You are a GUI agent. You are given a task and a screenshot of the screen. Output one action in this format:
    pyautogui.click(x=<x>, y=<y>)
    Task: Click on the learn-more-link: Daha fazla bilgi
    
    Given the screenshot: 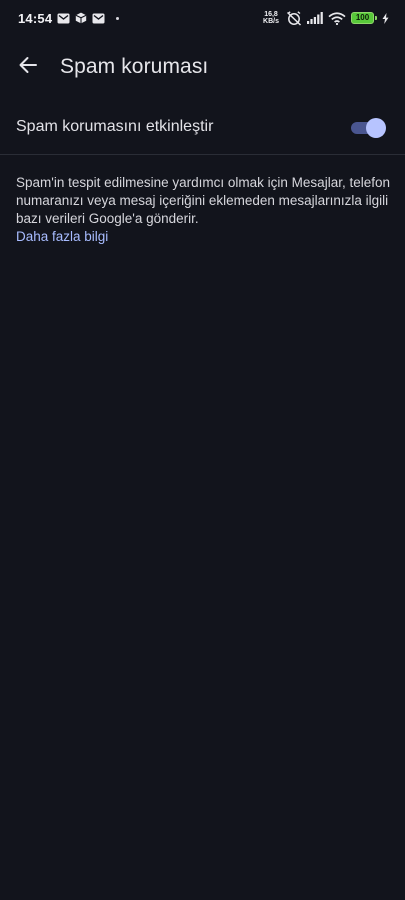 What is the action you would take?
    pyautogui.click(x=203, y=237)
    